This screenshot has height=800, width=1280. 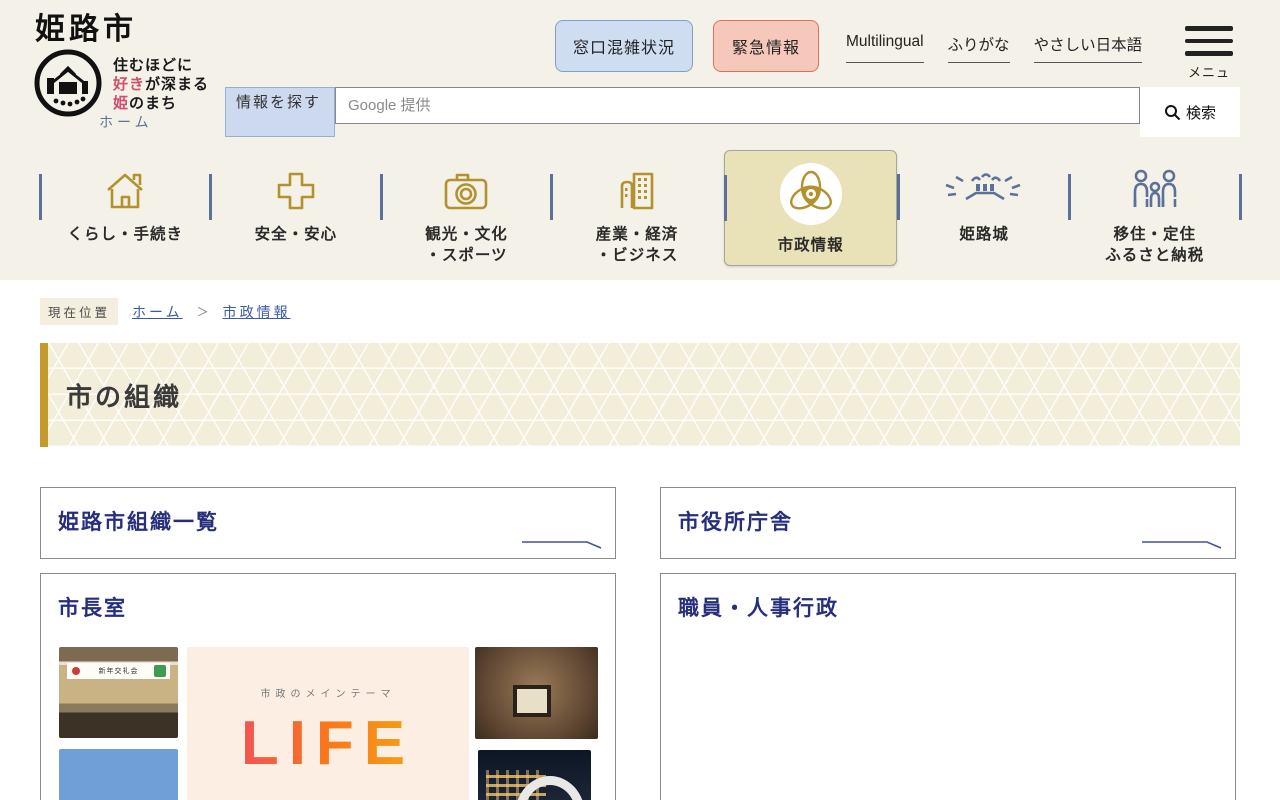 I want to click on nav-item-tourism-culture-sports: 観光・文化 ・スポーツ, so click(x=465, y=208).